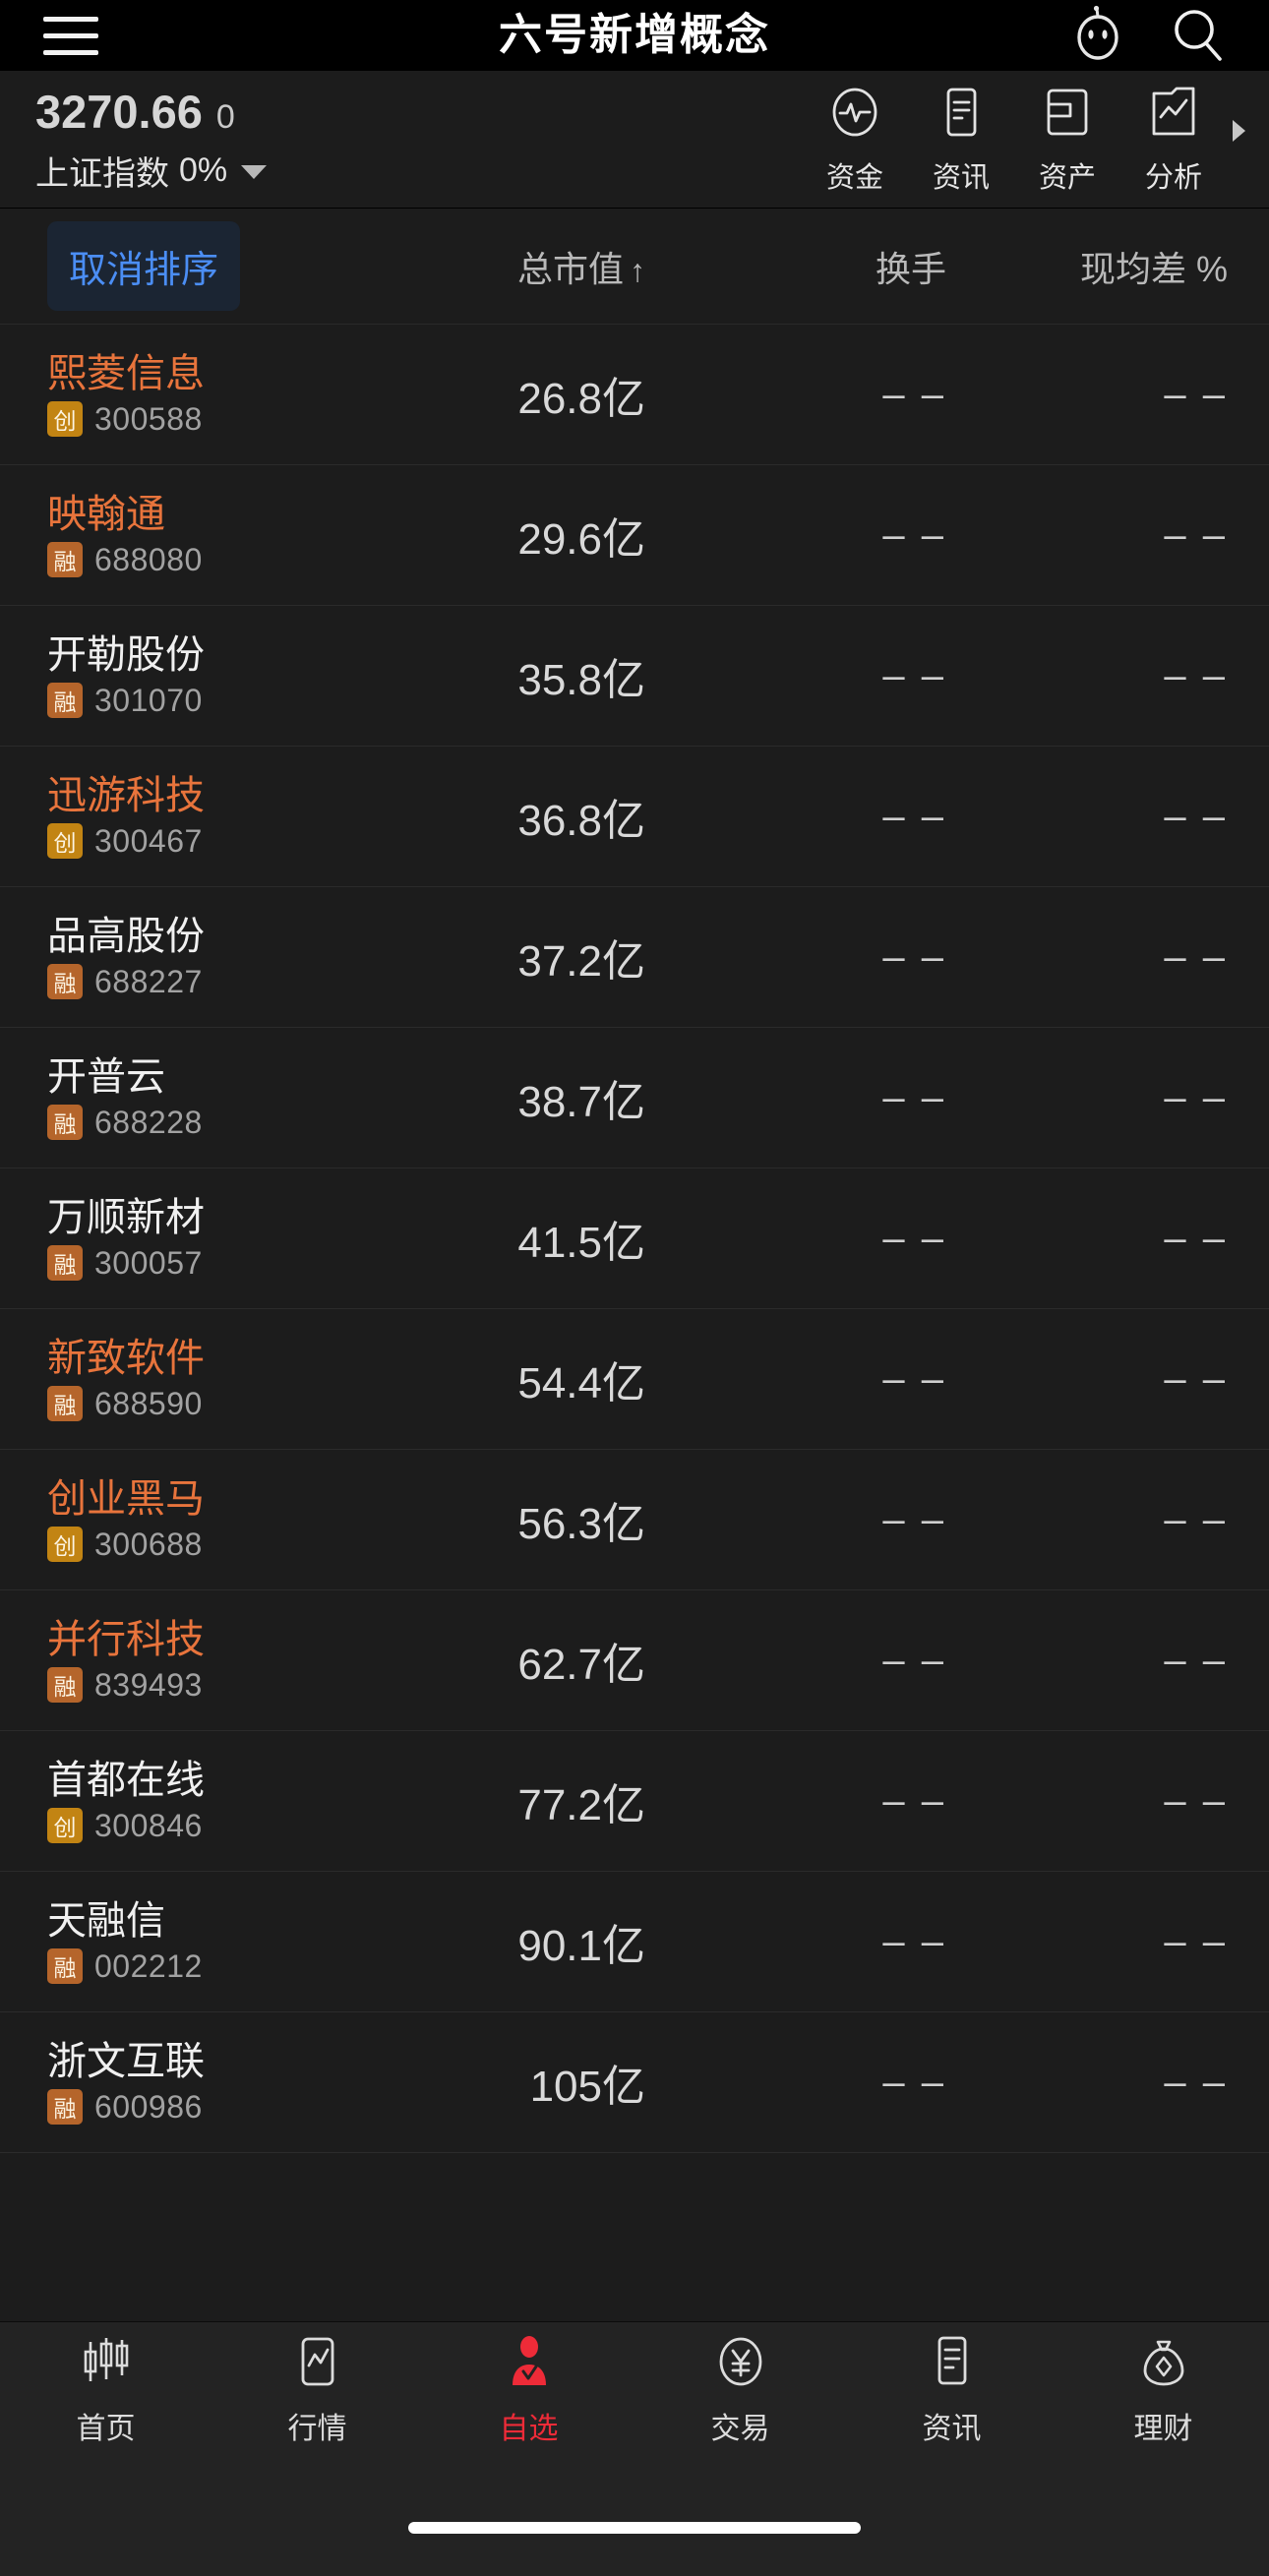  I want to click on hamburger-menu-icon, so click(71, 35).